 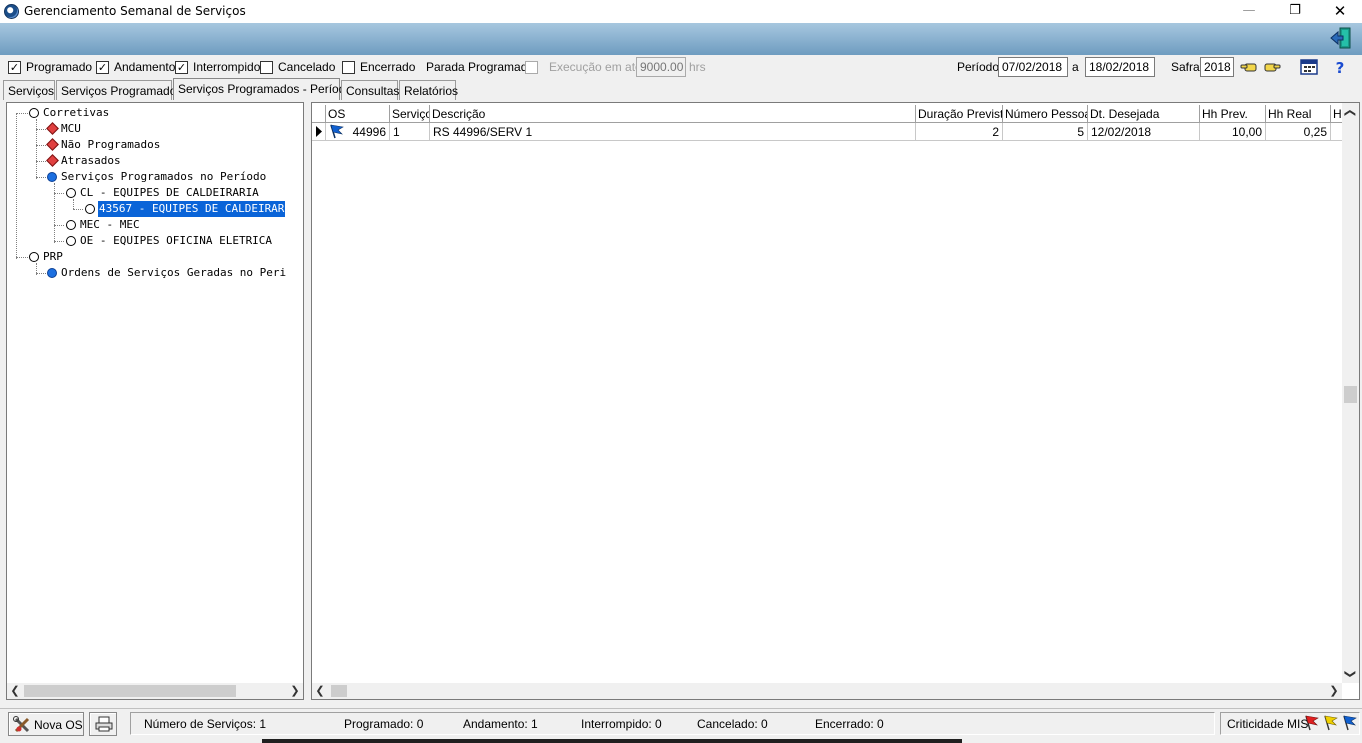 What do you see at coordinates (531, 67) in the screenshot?
I see `parada-programada-checkbox` at bounding box center [531, 67].